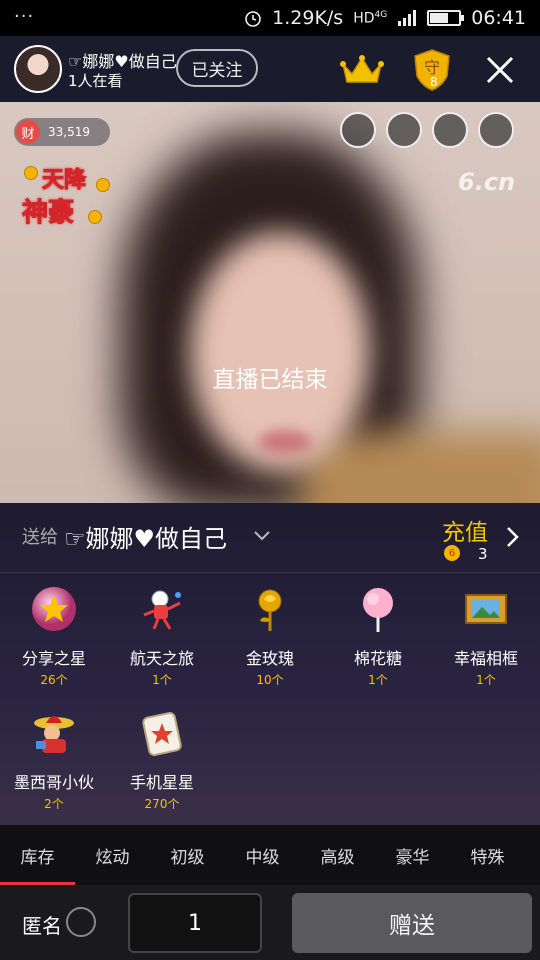 This screenshot has width=540, height=960. Describe the element at coordinates (452, 553) in the screenshot. I see `coin-icon: 6` at that location.